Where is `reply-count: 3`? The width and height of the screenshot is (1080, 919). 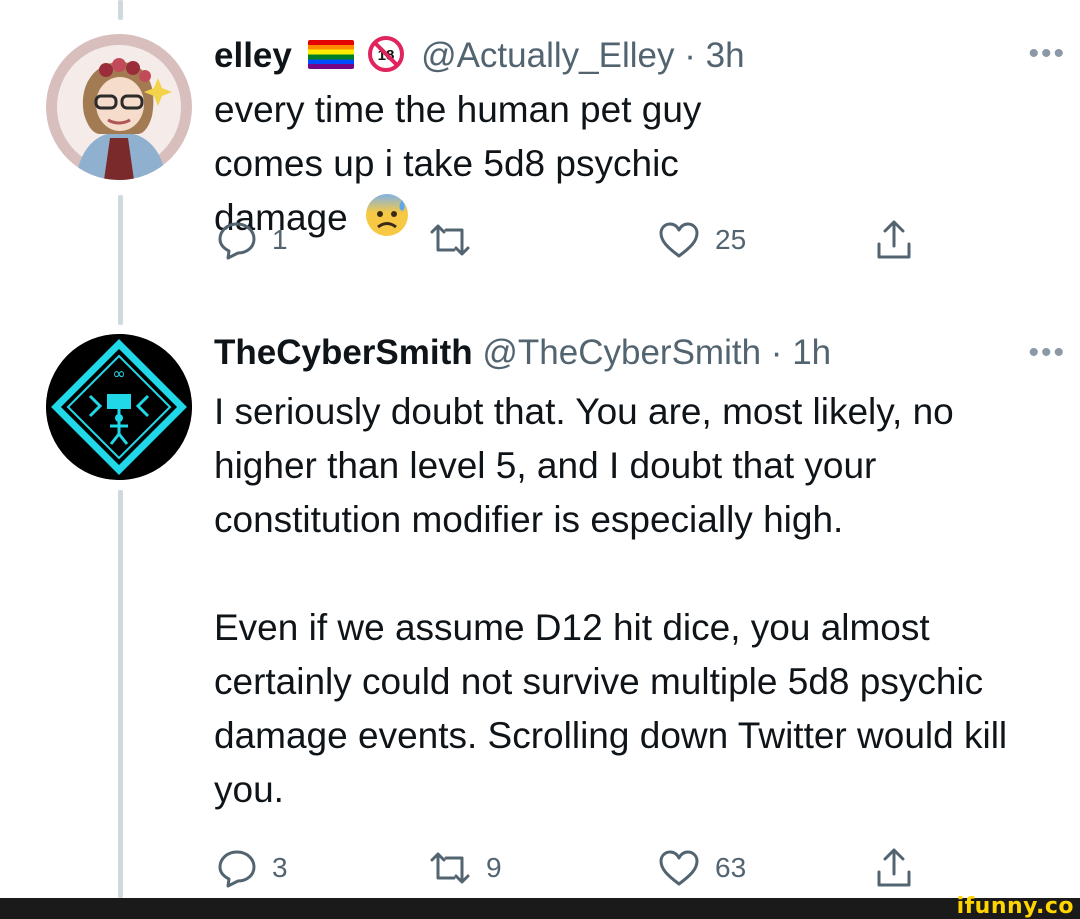 reply-count: 3 is located at coordinates (280, 867).